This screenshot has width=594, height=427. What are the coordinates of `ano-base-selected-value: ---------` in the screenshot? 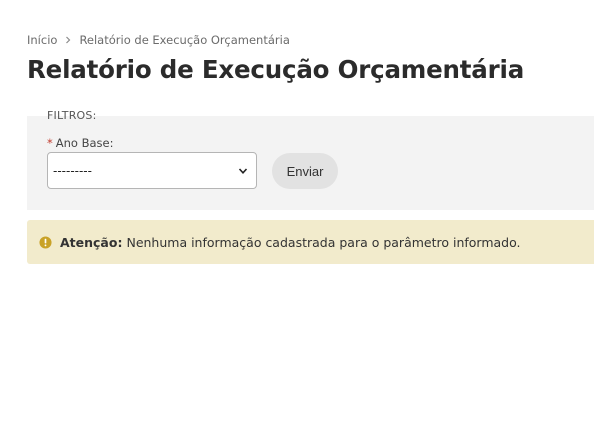 It's located at (72, 170).